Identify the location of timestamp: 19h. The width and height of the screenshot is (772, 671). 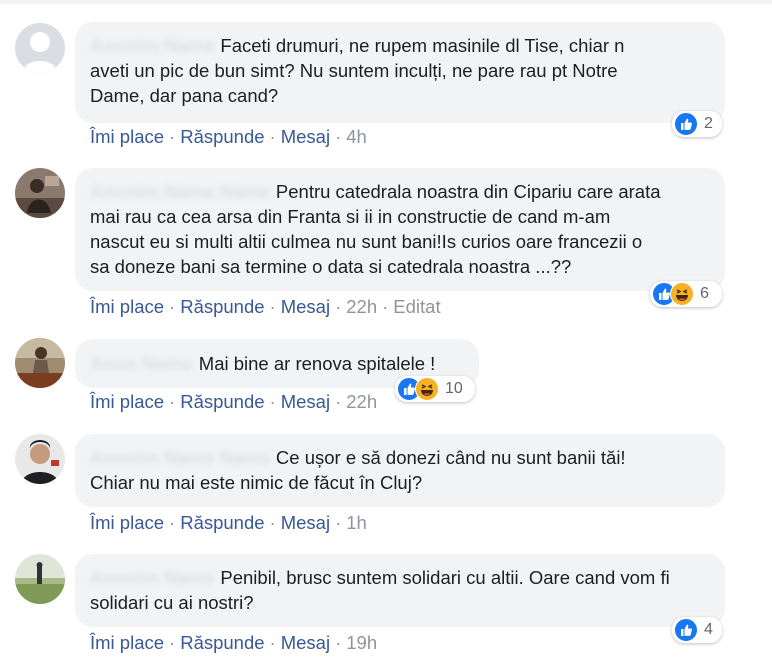
(361, 642).